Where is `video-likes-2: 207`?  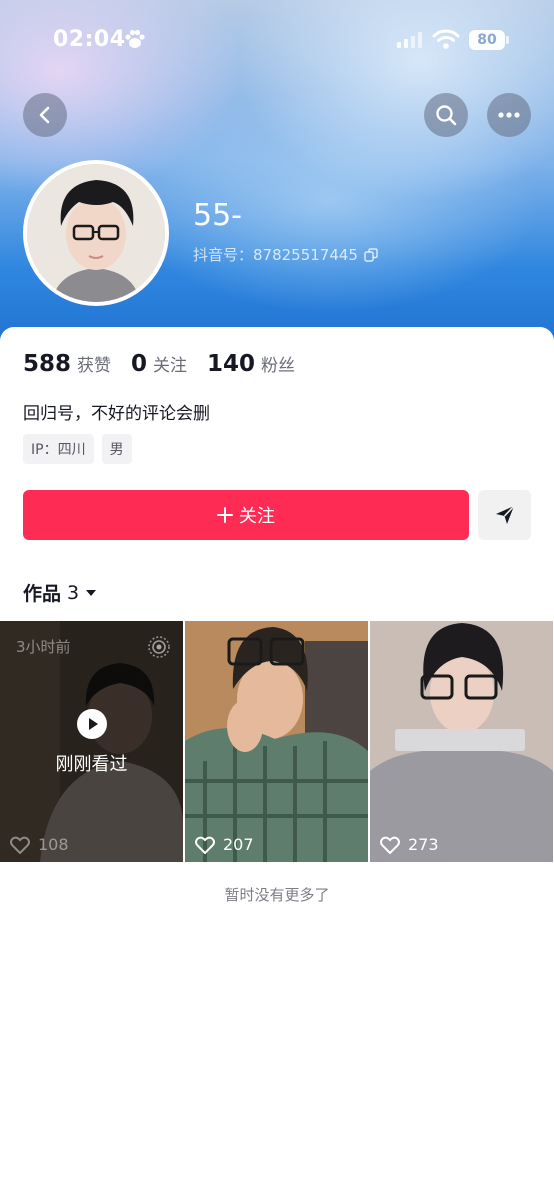
video-likes-2: 207 is located at coordinates (224, 844).